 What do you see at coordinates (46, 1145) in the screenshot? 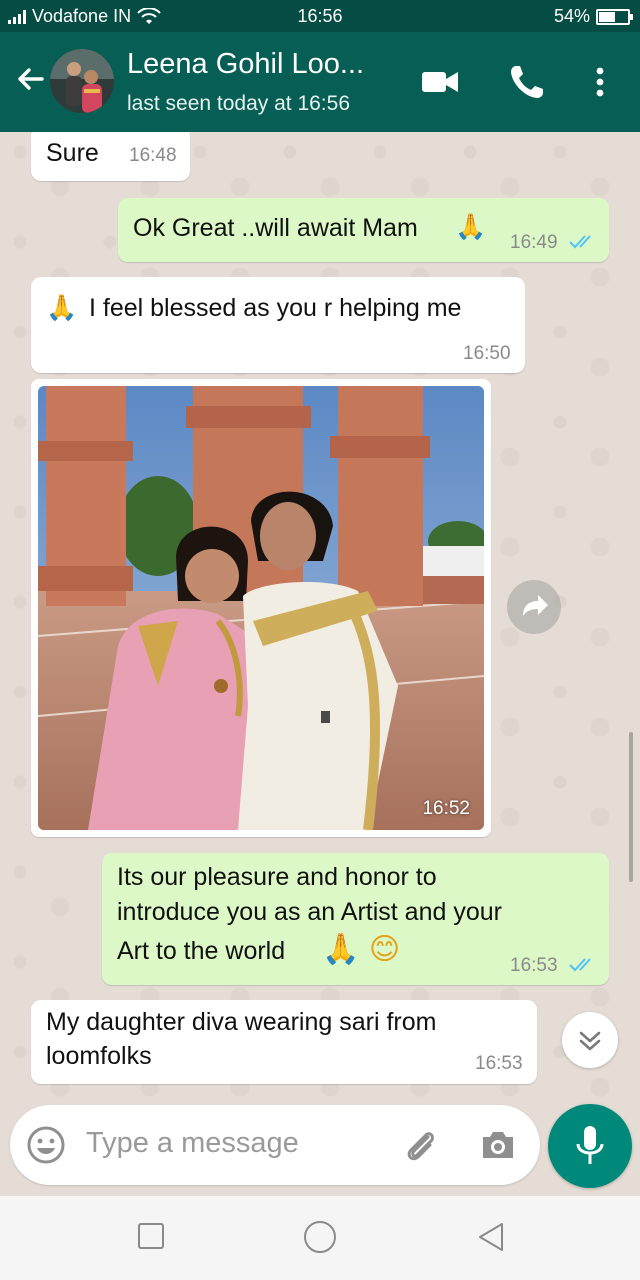
I see `emoji-icon` at bounding box center [46, 1145].